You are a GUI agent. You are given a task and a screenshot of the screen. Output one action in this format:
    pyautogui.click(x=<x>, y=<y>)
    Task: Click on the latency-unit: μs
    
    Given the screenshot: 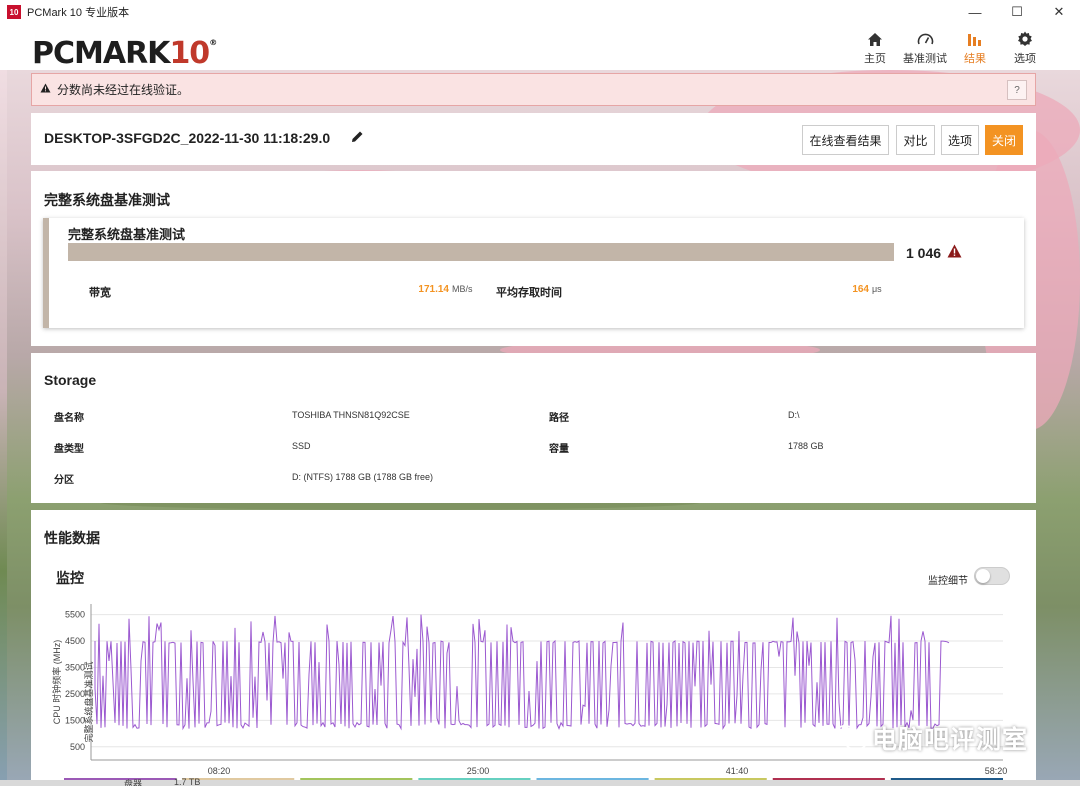 What is the action you would take?
    pyautogui.click(x=877, y=289)
    